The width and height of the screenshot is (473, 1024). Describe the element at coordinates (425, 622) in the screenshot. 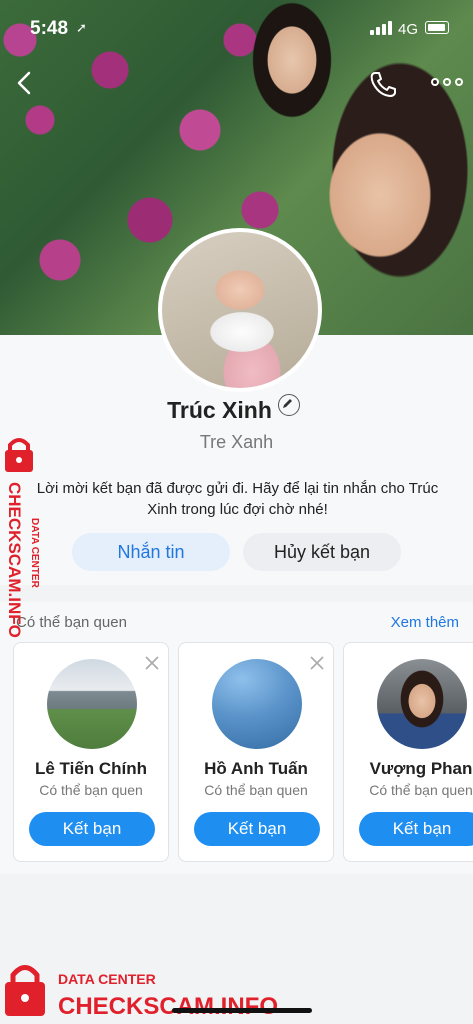

I see `see-more-link: Xem thêm` at that location.